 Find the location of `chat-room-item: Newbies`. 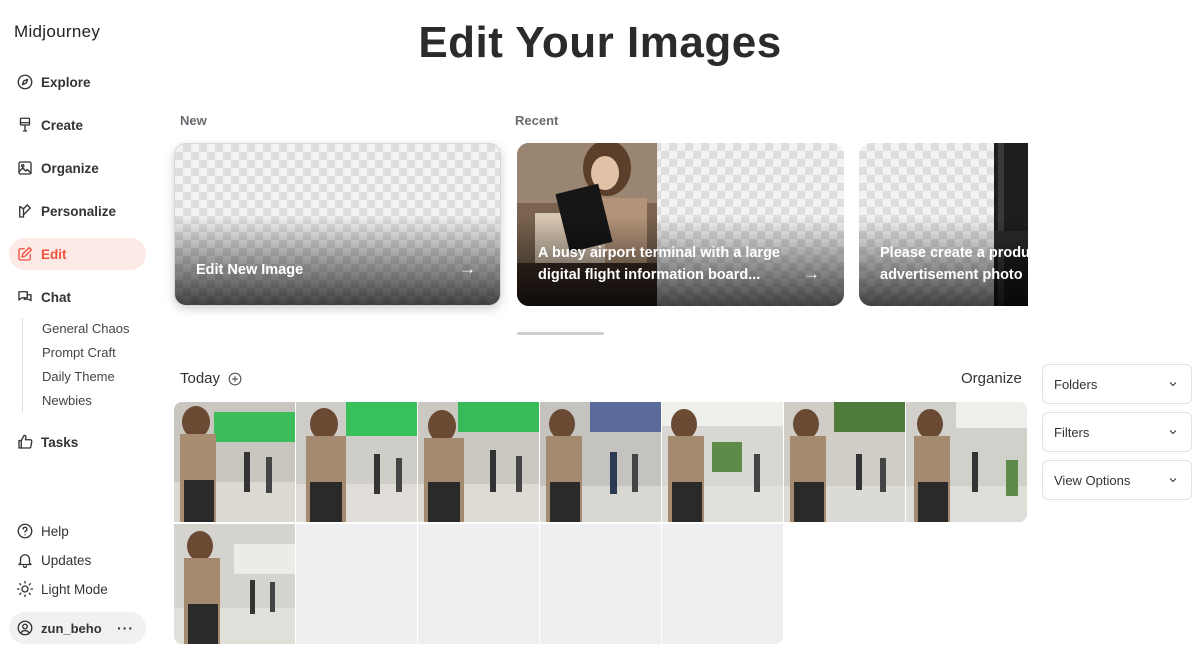

chat-room-item: Newbies is located at coordinates (67, 400).